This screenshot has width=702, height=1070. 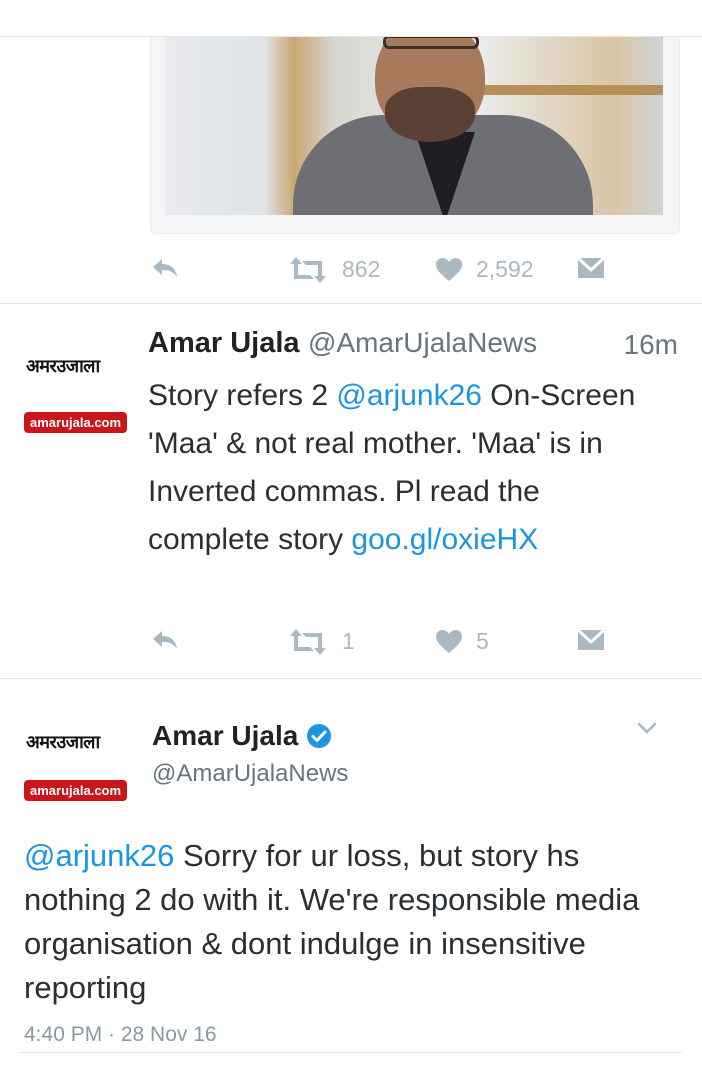 What do you see at coordinates (650, 344) in the screenshot?
I see `tweet-time: 16m` at bounding box center [650, 344].